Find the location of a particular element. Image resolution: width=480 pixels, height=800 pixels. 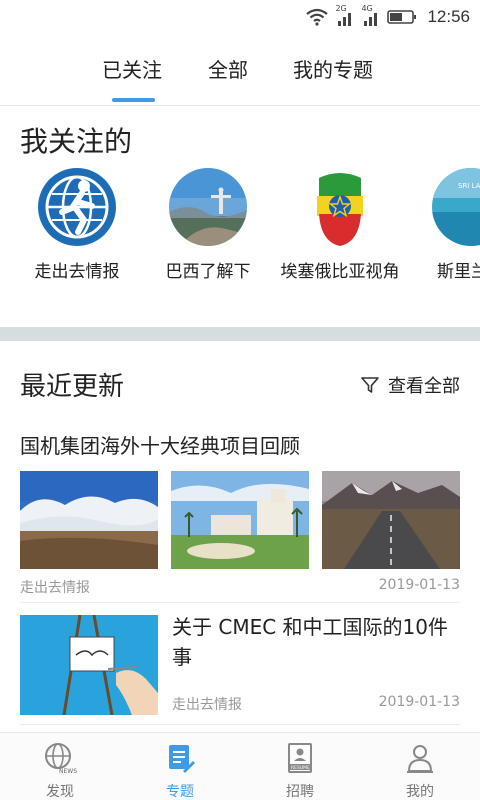

following-item-label: 走出去情报 is located at coordinates (77, 272).